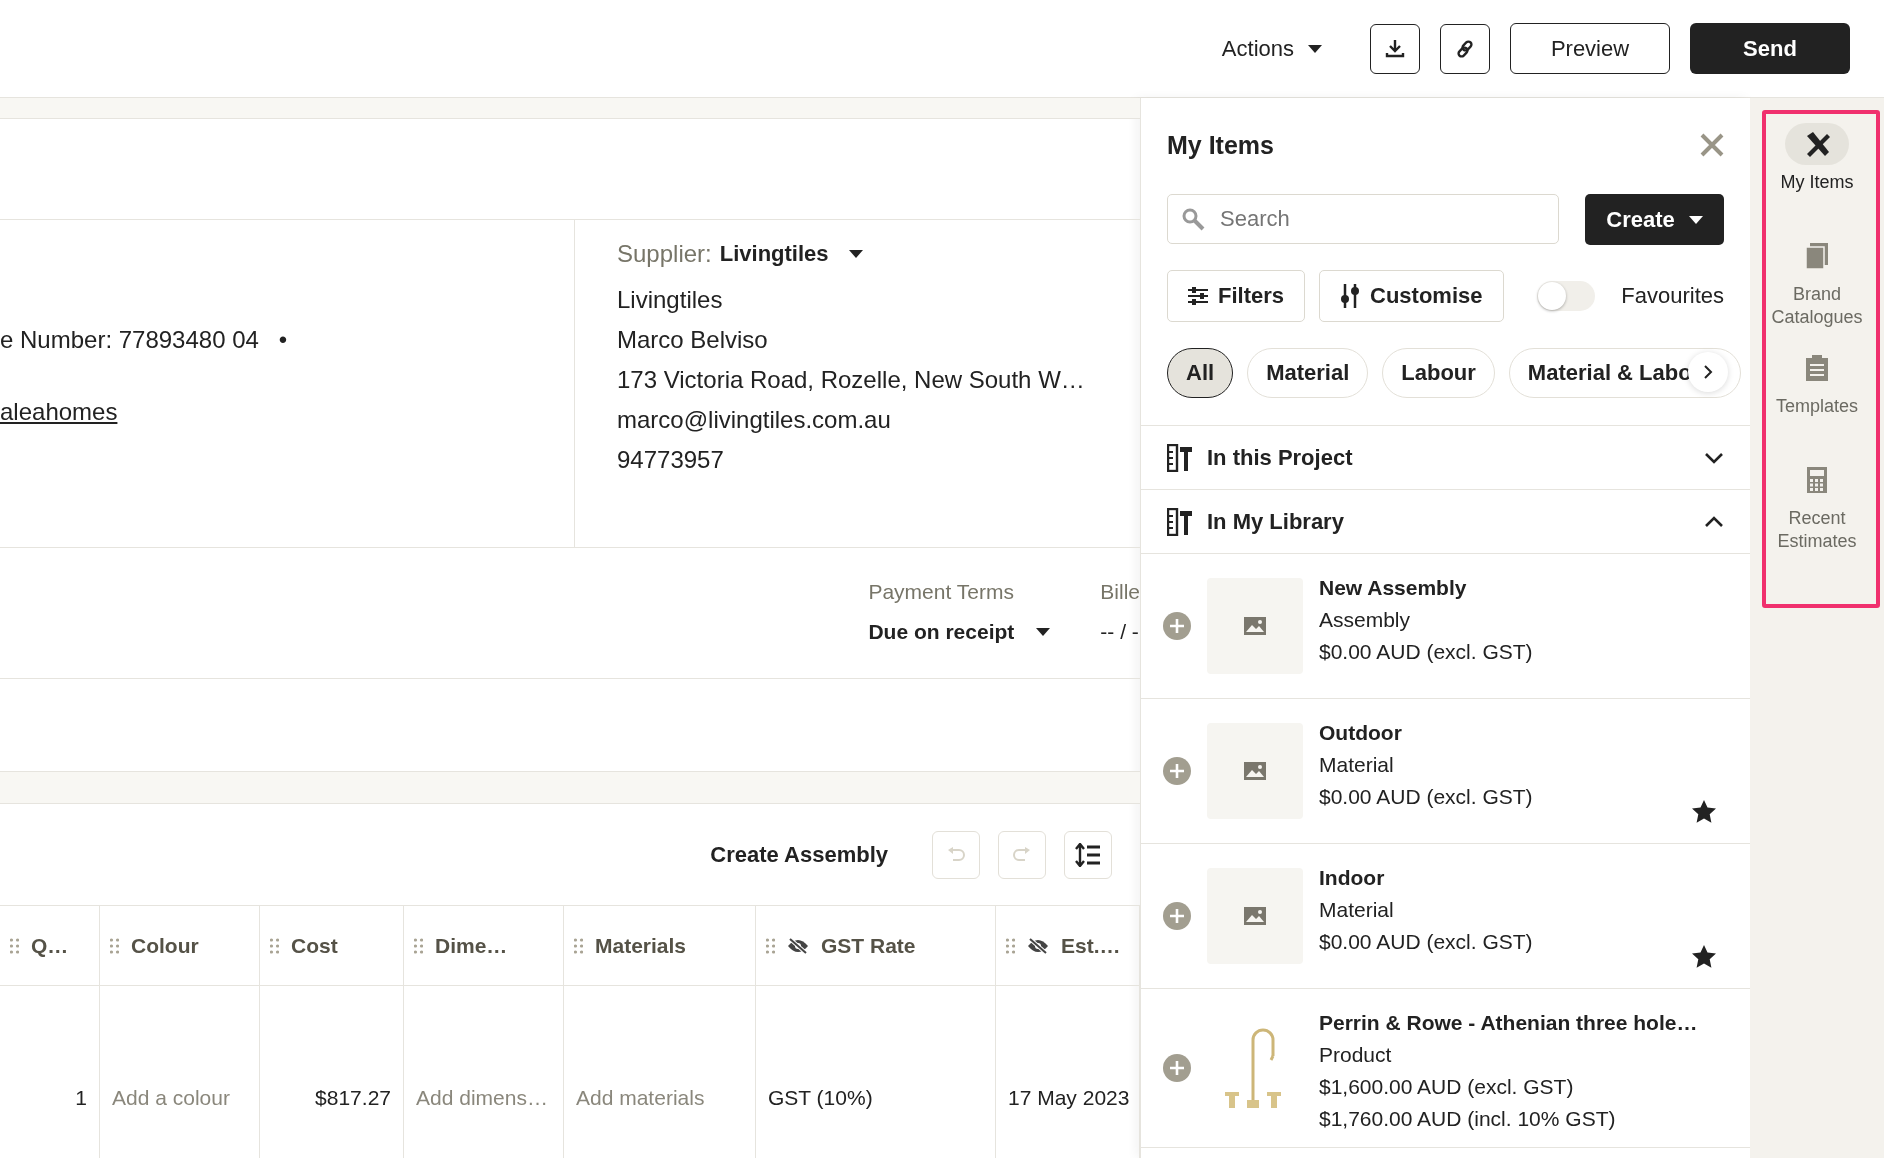 This screenshot has height=1158, width=1884. Describe the element at coordinates (1672, 296) in the screenshot. I see `favourites-label: Favourites` at that location.